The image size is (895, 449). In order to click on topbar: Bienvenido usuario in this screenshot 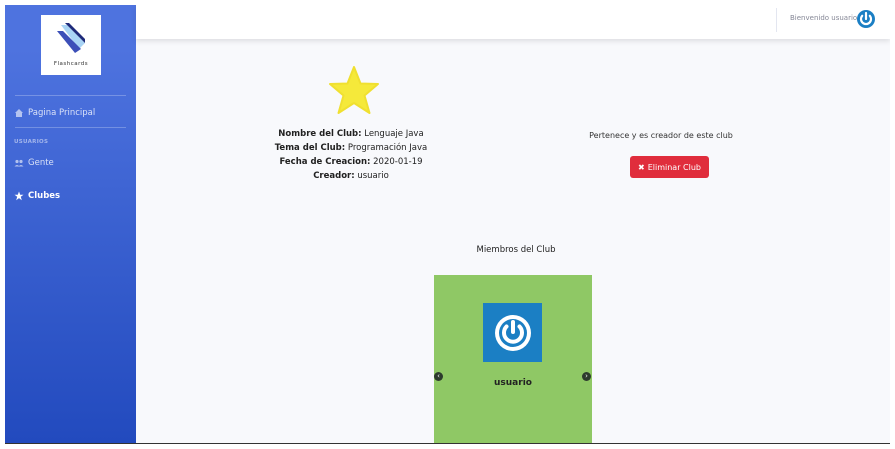, I will do `click(513, 22)`.